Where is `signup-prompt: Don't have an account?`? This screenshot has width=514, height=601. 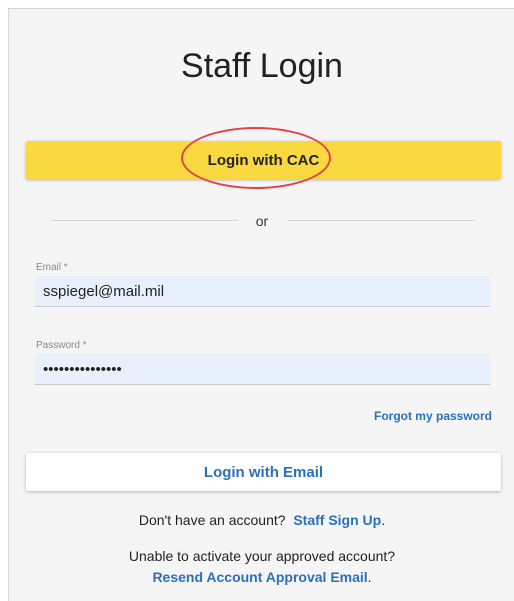
signup-prompt: Don't have an account? is located at coordinates (212, 520).